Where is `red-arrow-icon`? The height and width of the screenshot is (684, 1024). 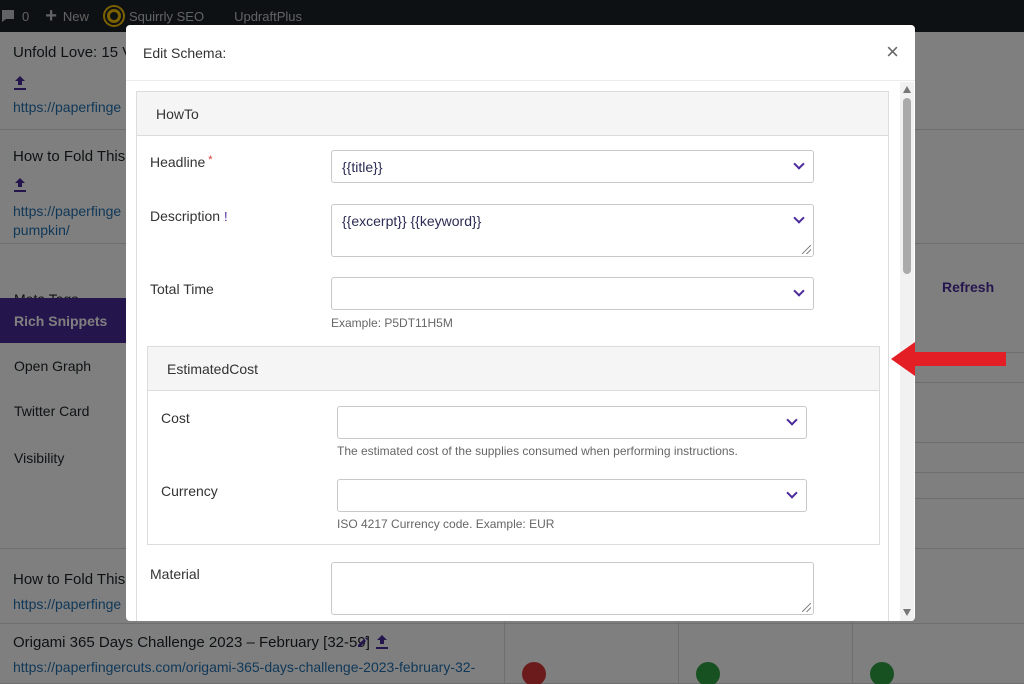 red-arrow-icon is located at coordinates (948, 359).